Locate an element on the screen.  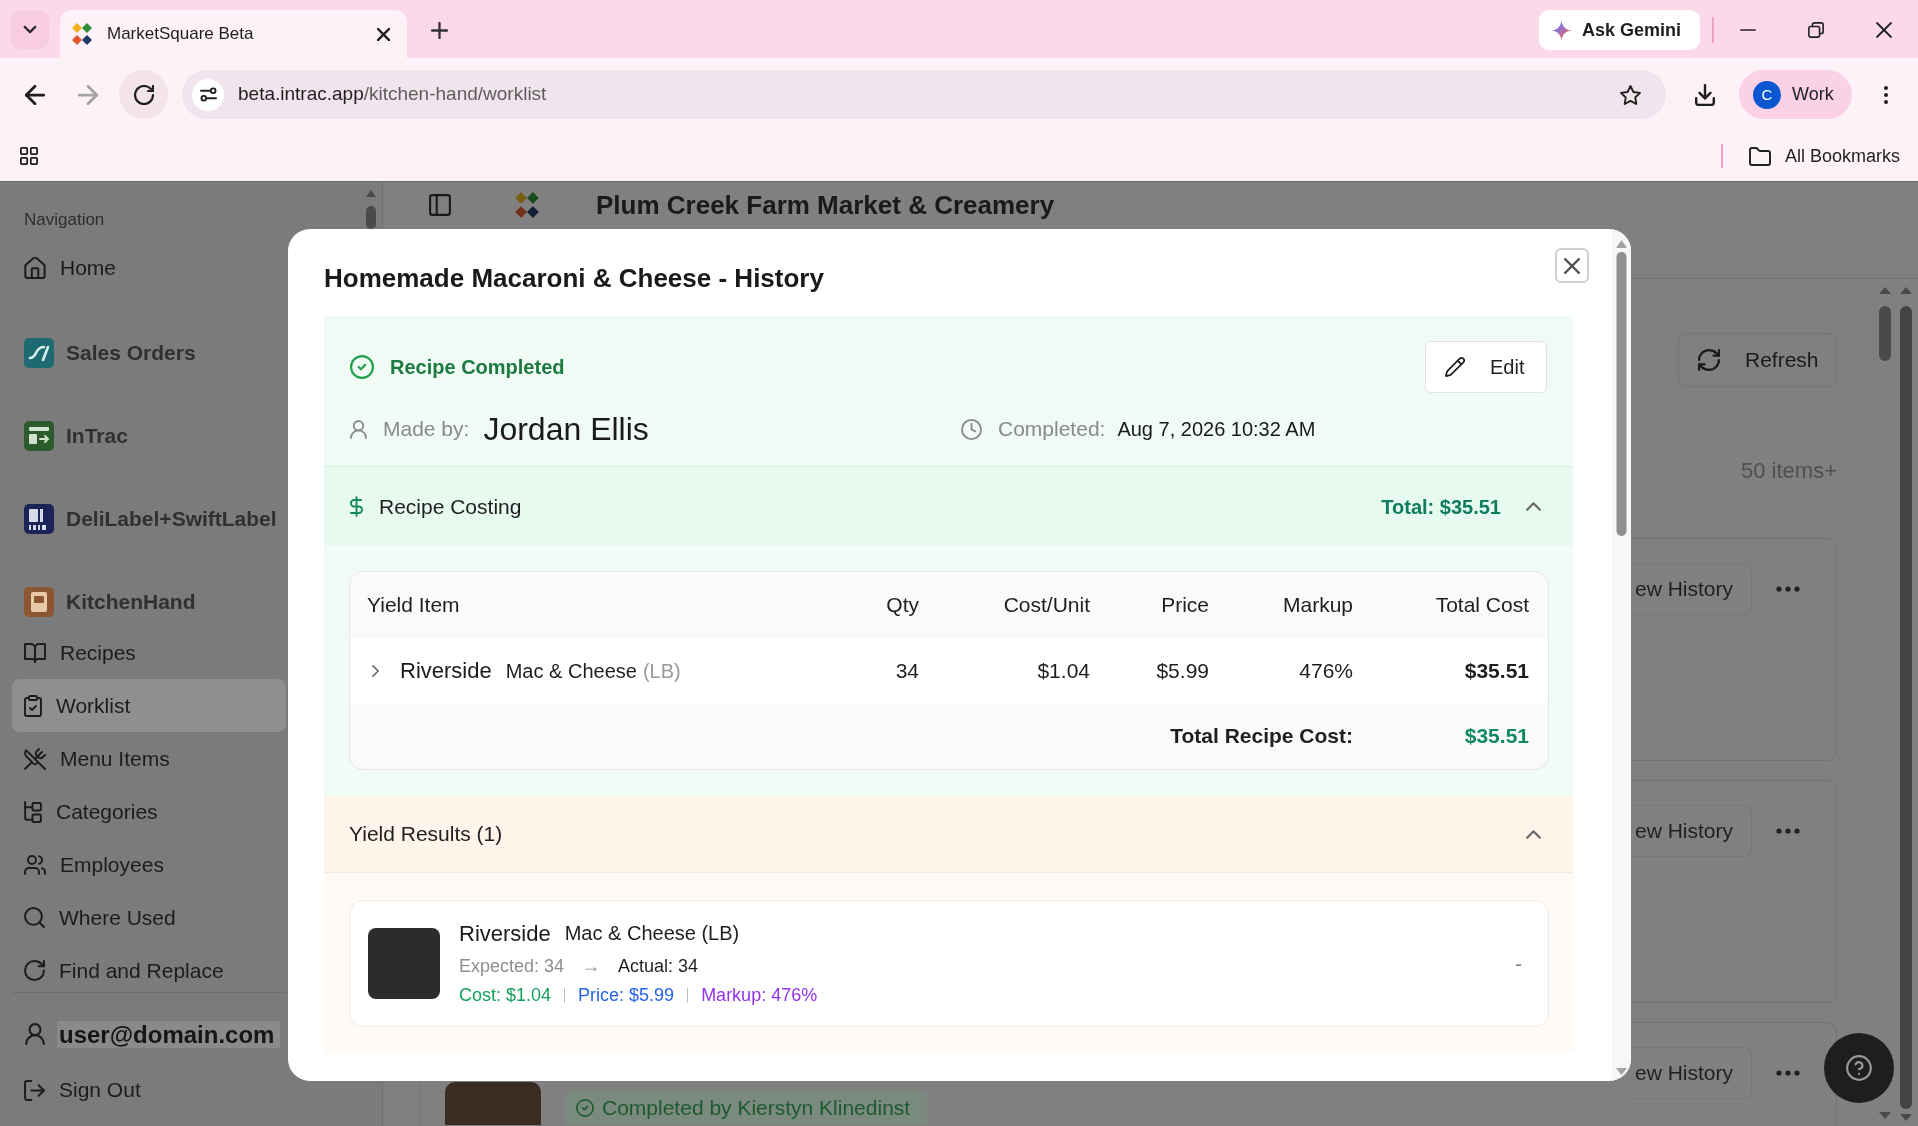
table-cell-text: 476% is located at coordinates (1325, 670).